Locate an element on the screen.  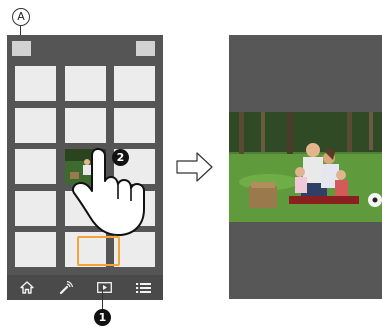
top-right-button is located at coordinates (145, 48).